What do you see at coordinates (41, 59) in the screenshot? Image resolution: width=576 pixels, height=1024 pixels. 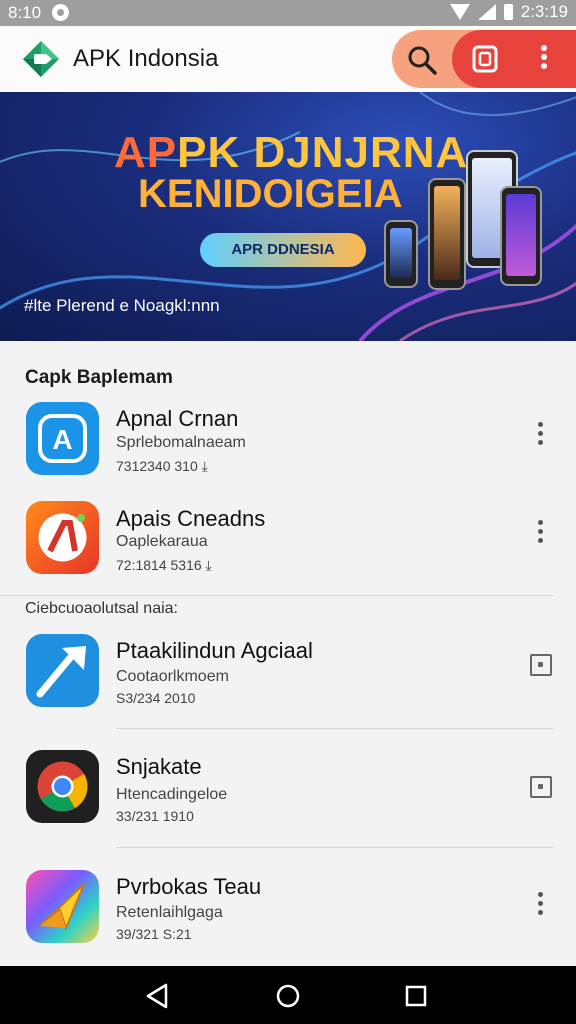 I see `apk-logo-icon` at bounding box center [41, 59].